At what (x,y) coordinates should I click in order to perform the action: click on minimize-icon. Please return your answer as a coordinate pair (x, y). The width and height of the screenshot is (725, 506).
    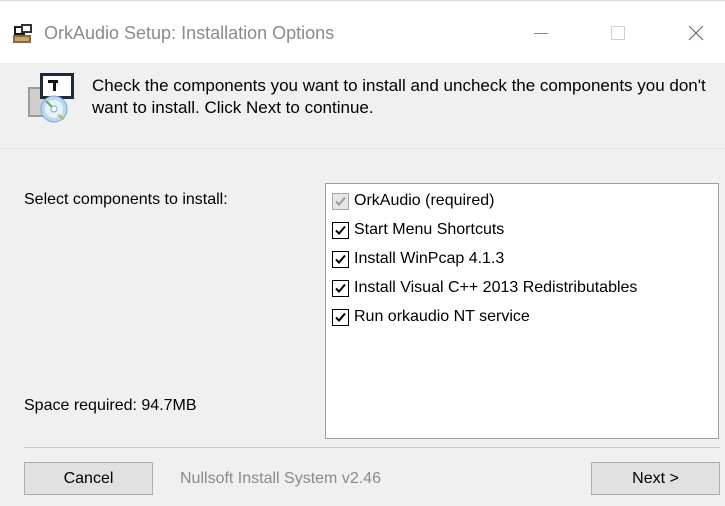
    Looking at the image, I should click on (541, 35).